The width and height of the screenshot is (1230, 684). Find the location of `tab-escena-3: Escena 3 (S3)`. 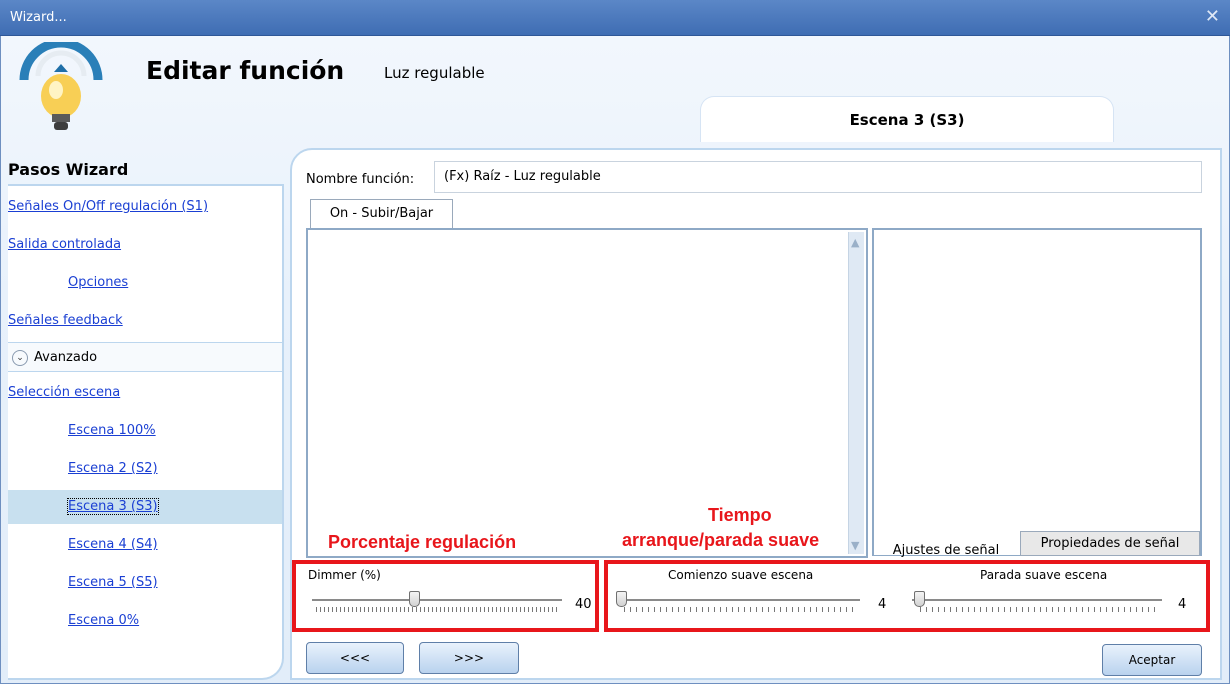

tab-escena-3: Escena 3 (S3) is located at coordinates (907, 119).